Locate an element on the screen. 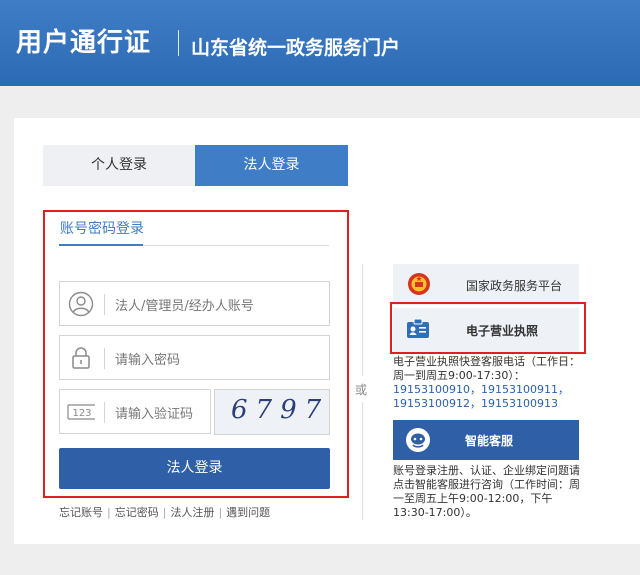 The image size is (640, 575). highlight-e-license is located at coordinates (488, 328).